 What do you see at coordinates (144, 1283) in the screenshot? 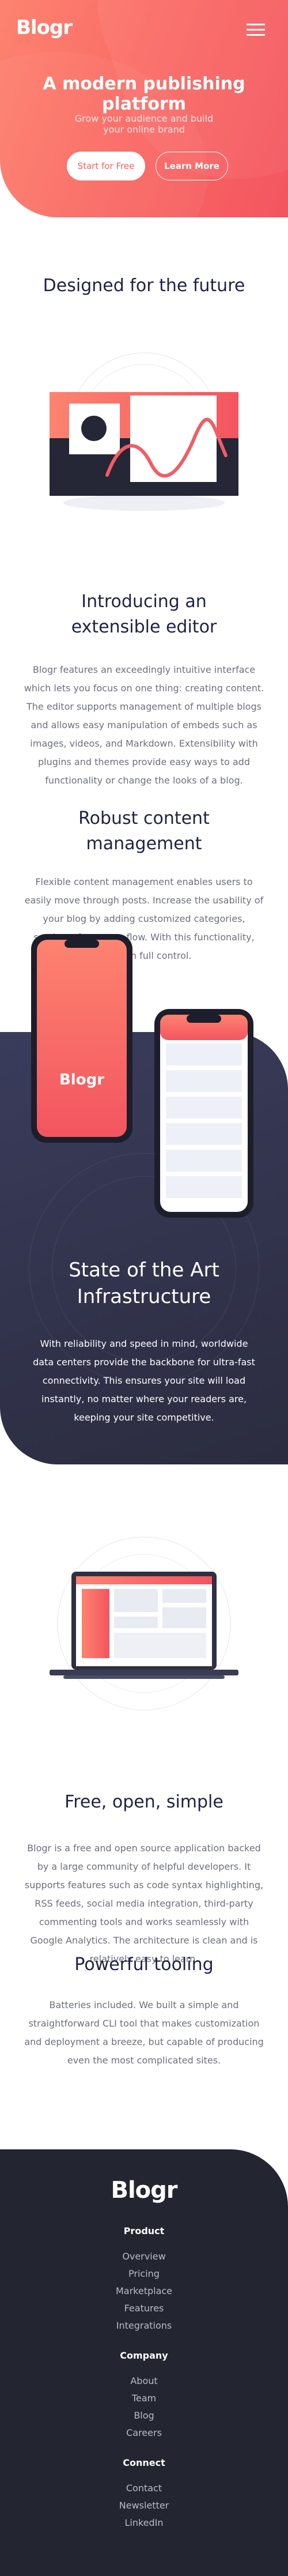
I see `section-title-infrastructure: State of the Art Infrastructure` at bounding box center [144, 1283].